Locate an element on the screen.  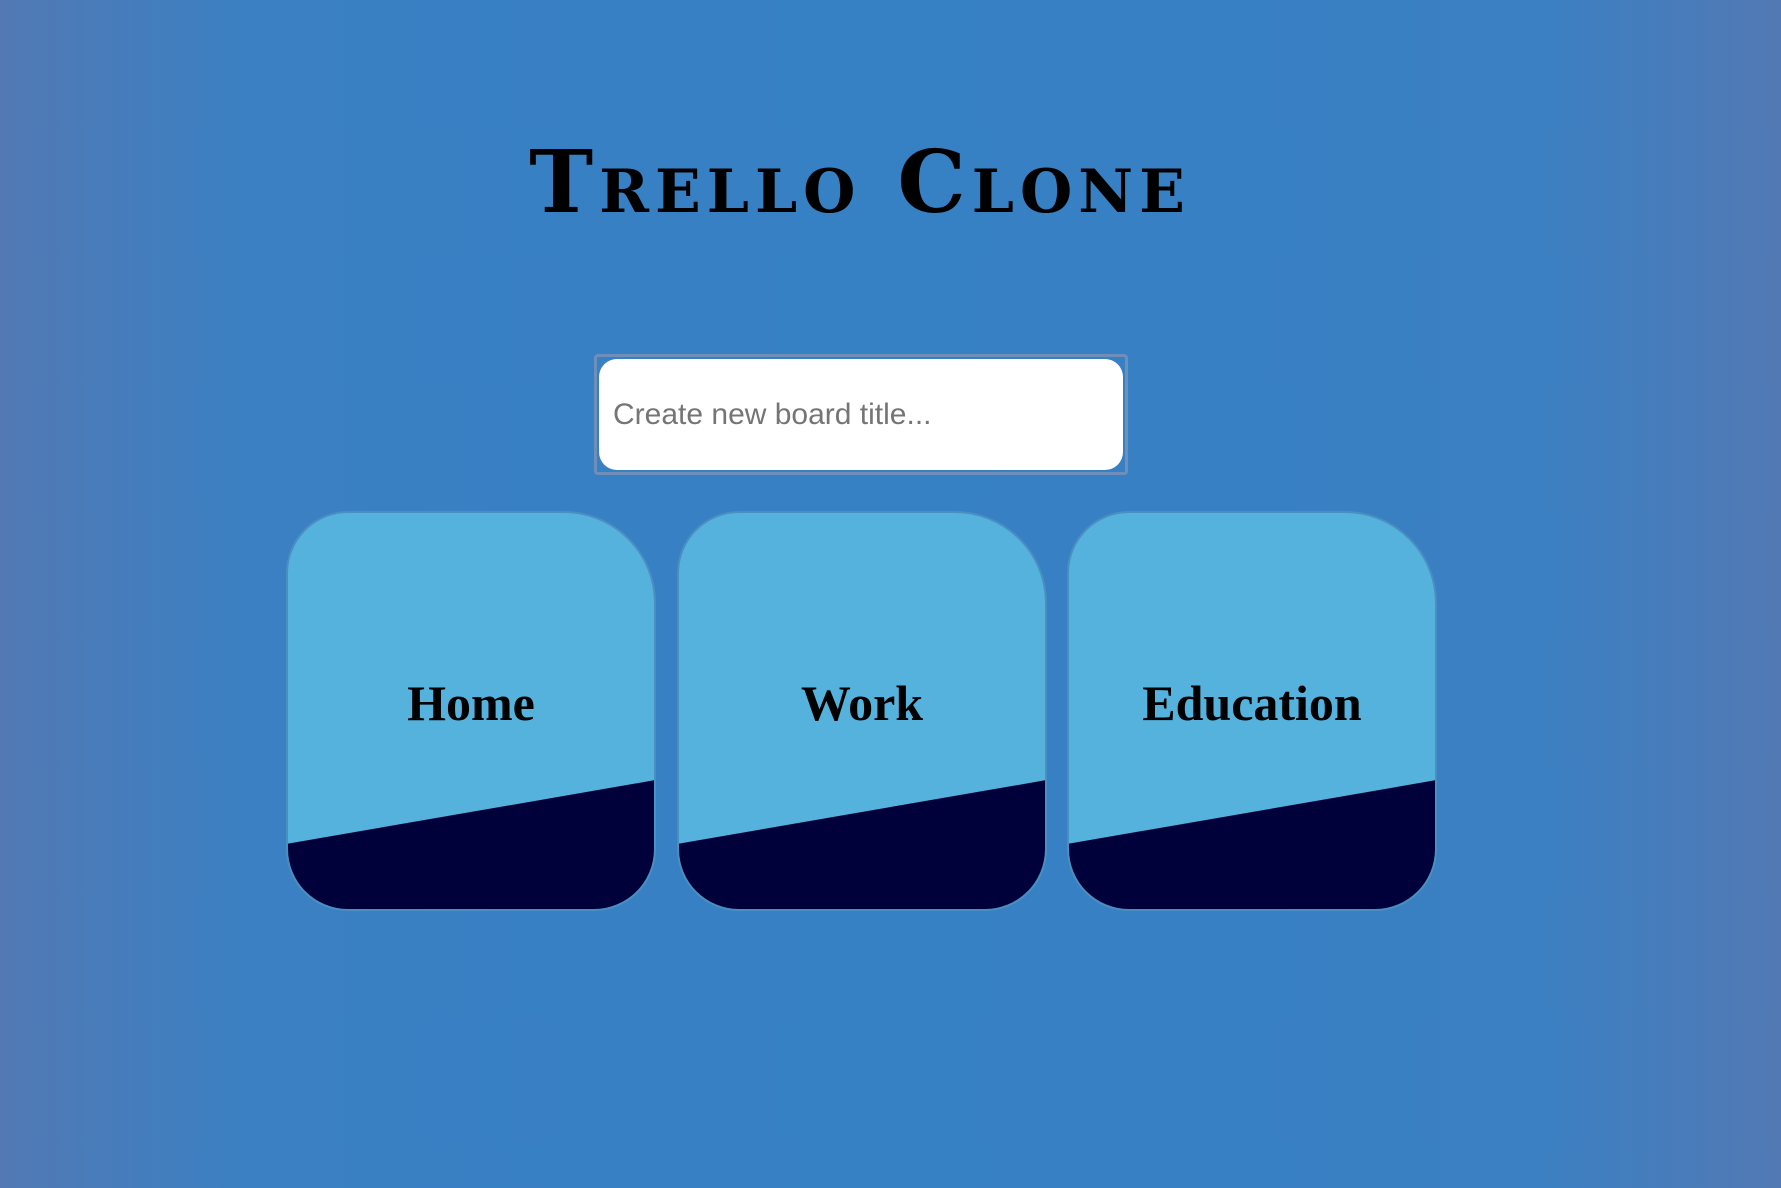
board-card-education: Education is located at coordinates (1252, 711).